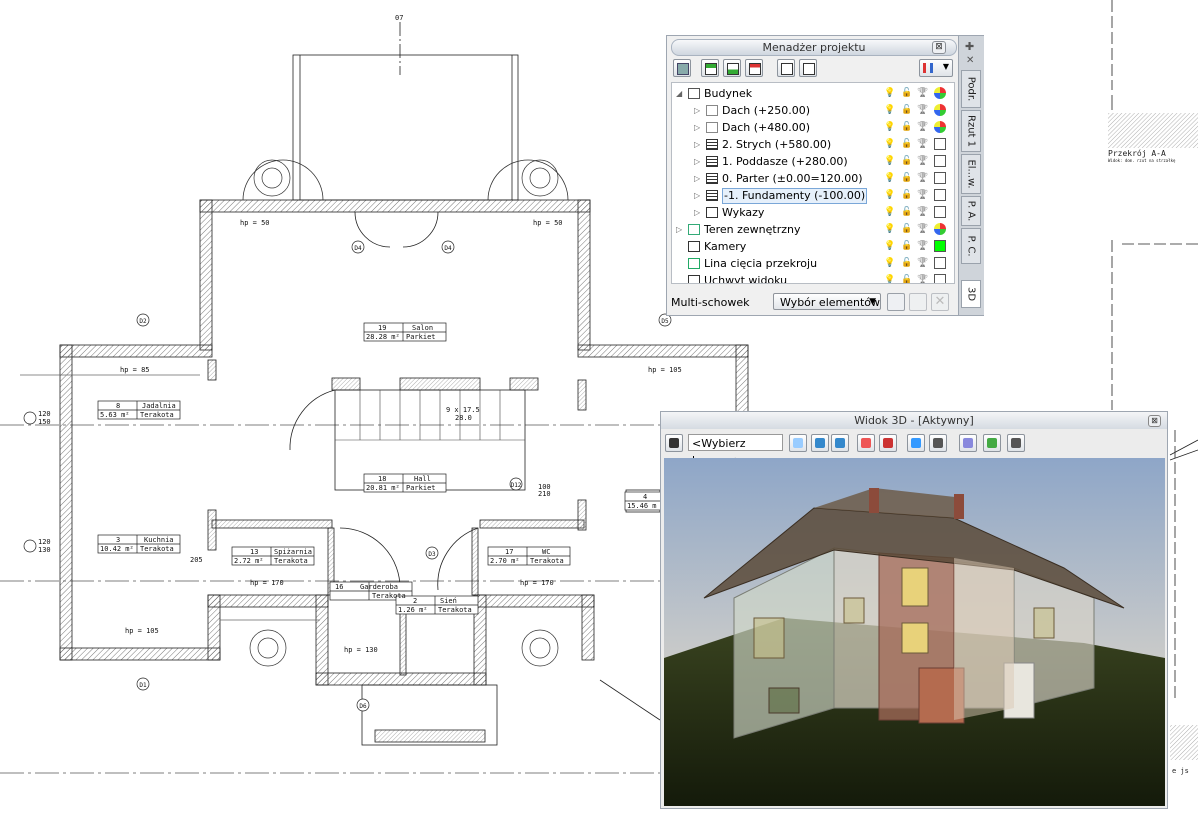  What do you see at coordinates (918, 302) in the screenshot?
I see `paste-button` at bounding box center [918, 302].